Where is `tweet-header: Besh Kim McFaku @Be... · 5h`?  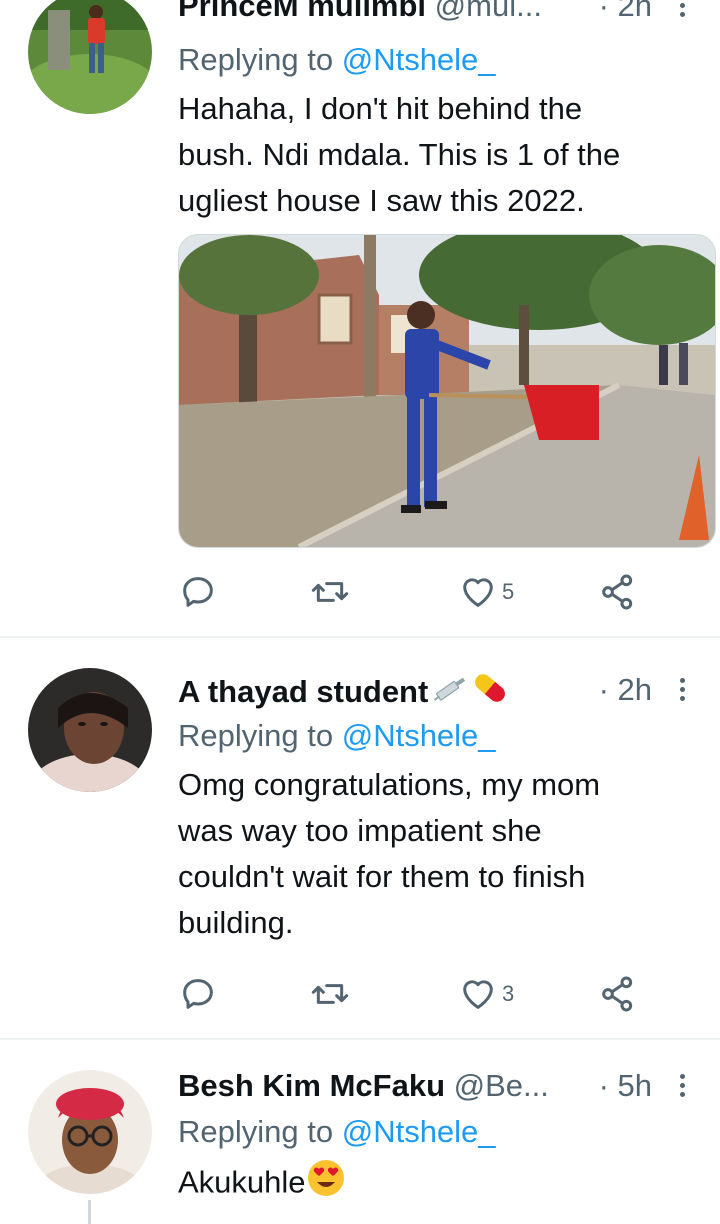 tweet-header: Besh Kim McFaku @Be... · 5h is located at coordinates (438, 1086).